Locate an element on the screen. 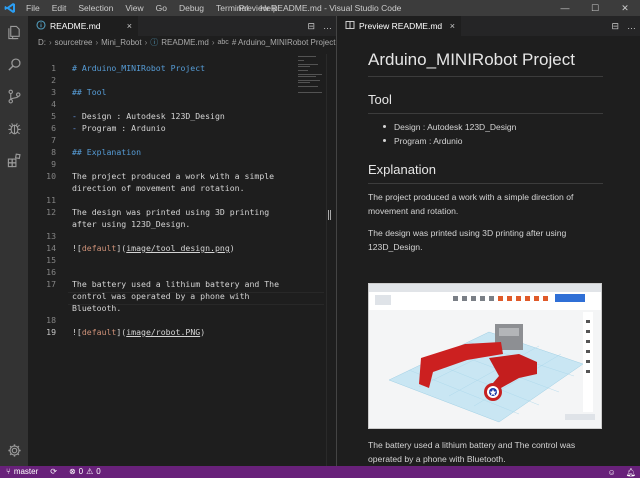 This screenshot has width=640, height=478. code-line: 14 ![default](image/tool_design.png) is located at coordinates (163, 248).